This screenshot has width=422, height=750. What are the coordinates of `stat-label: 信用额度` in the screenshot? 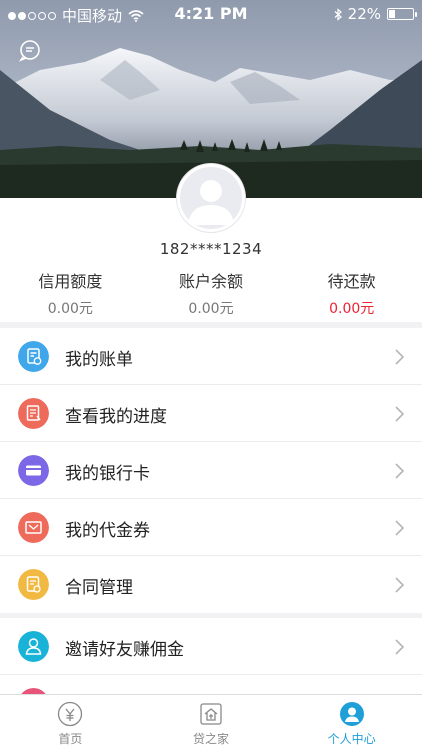 It's located at (70, 281).